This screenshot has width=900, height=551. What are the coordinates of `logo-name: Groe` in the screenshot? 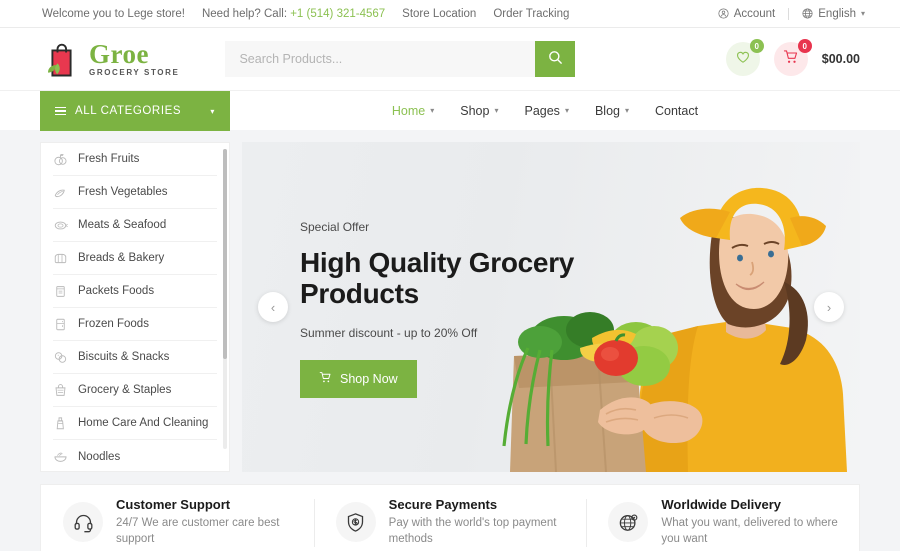 It's located at (119, 54).